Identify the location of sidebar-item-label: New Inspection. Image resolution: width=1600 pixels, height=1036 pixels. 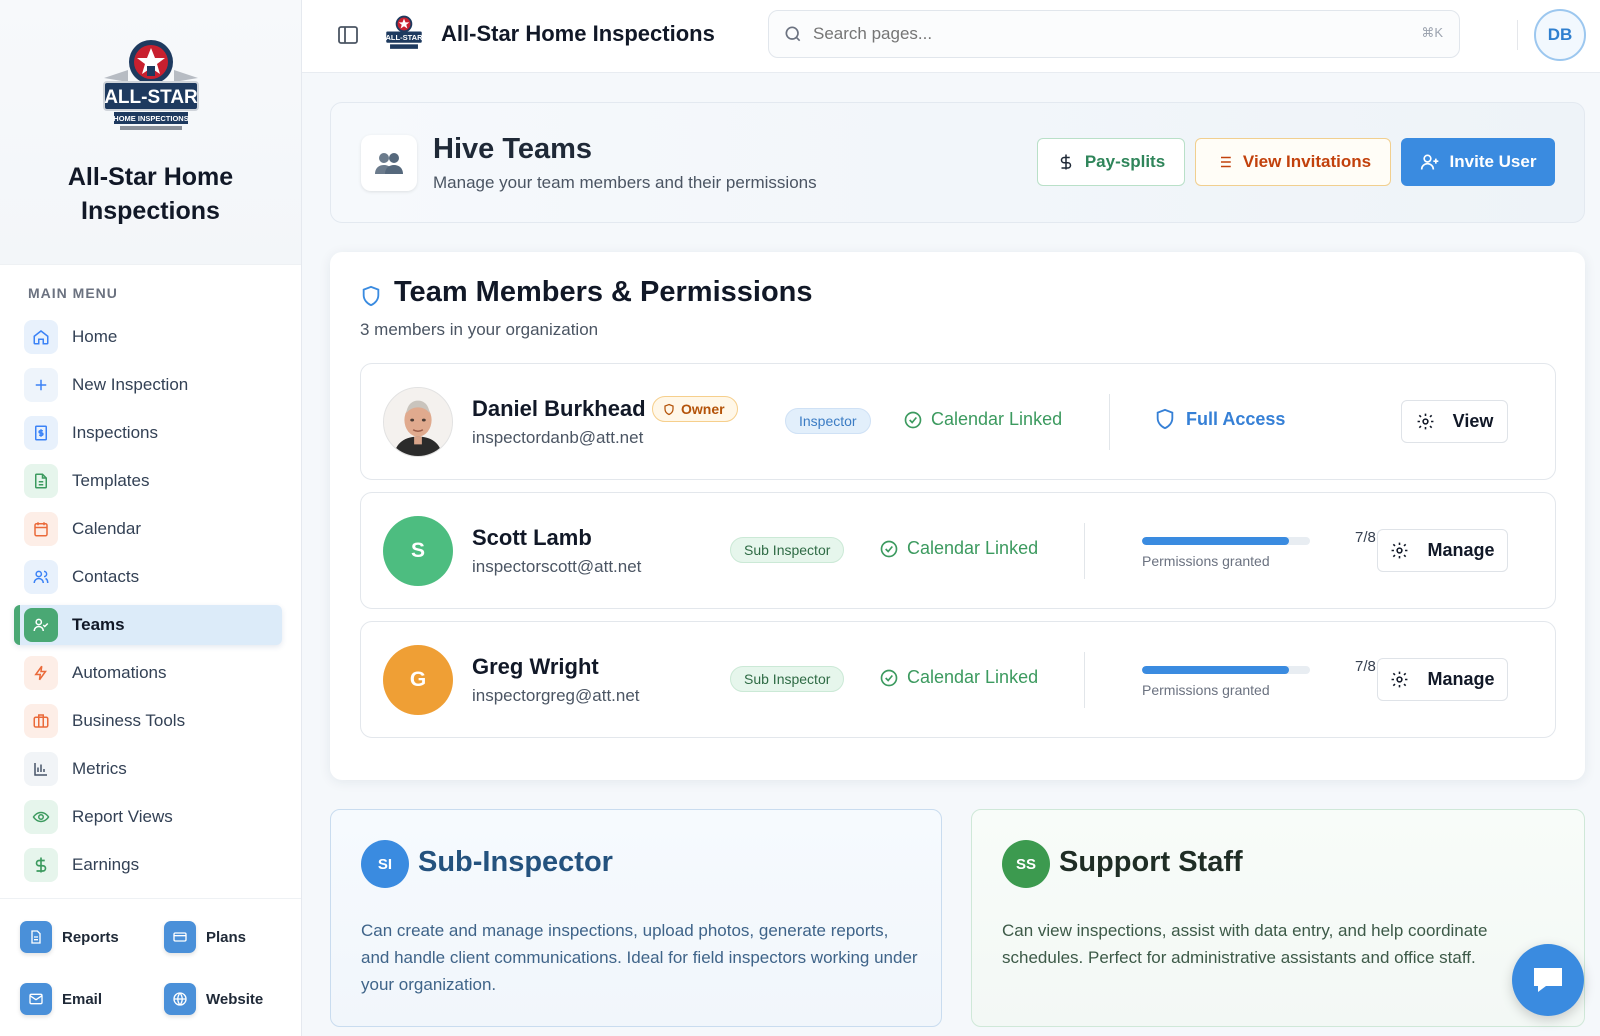
(130, 384).